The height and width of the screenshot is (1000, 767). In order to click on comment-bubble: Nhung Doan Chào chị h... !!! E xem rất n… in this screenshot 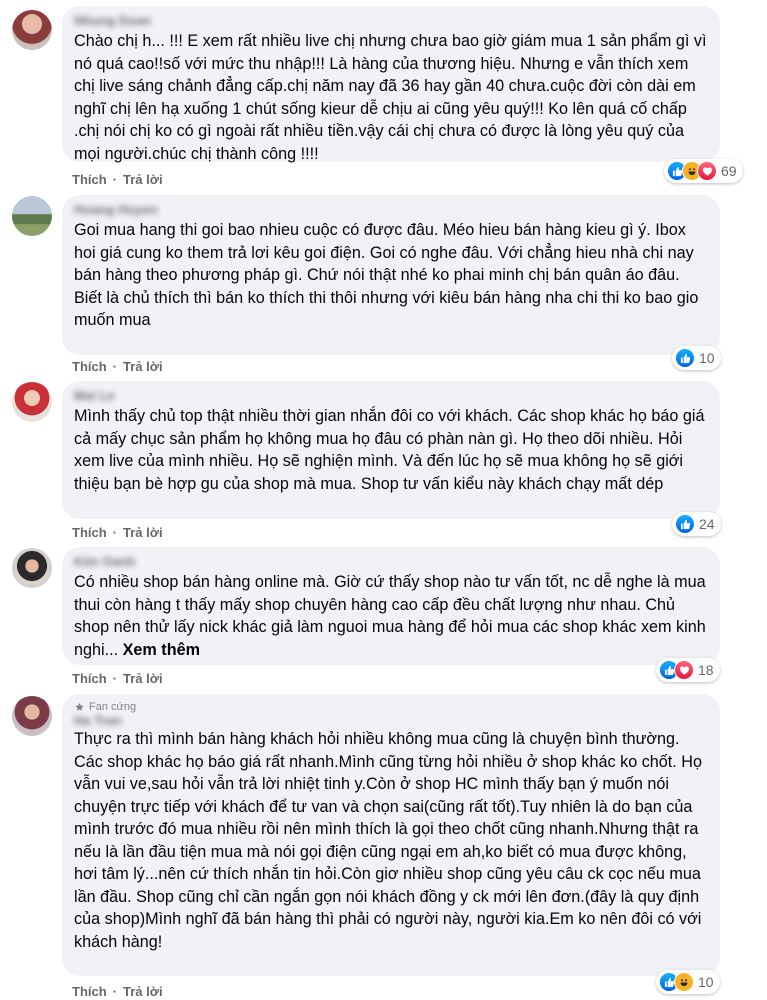, I will do `click(391, 84)`.